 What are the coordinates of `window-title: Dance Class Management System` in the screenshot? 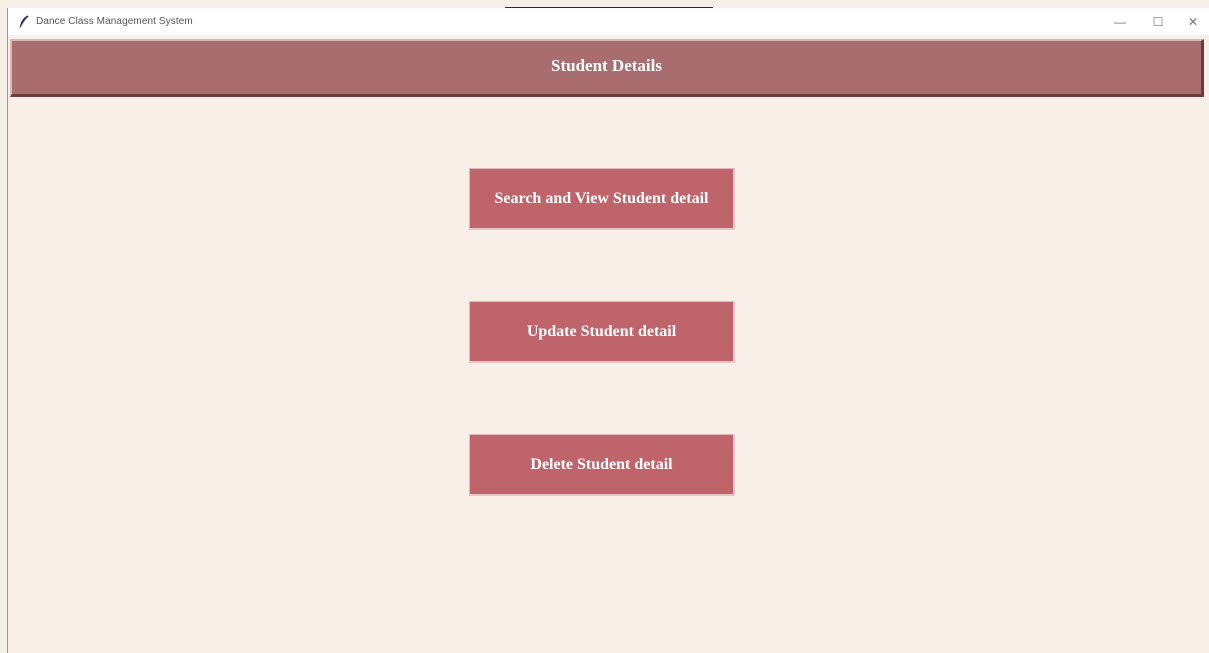 It's located at (114, 21).